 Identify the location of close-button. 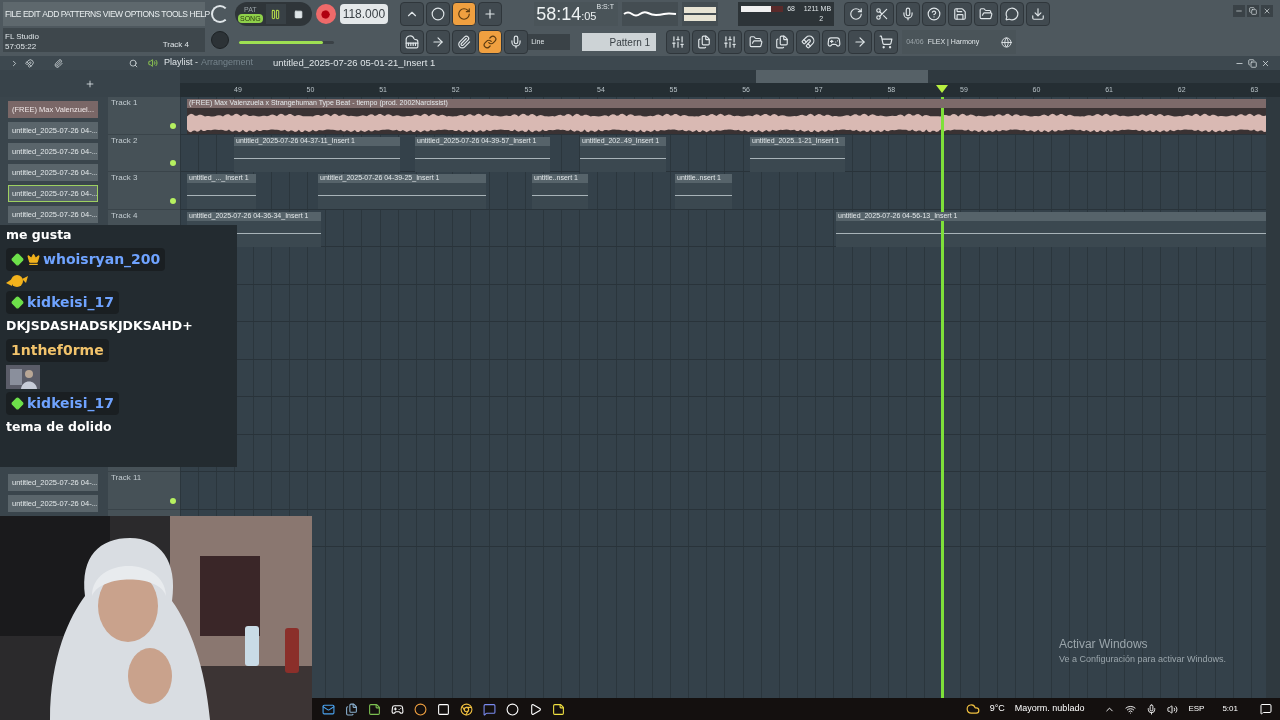
(1267, 11).